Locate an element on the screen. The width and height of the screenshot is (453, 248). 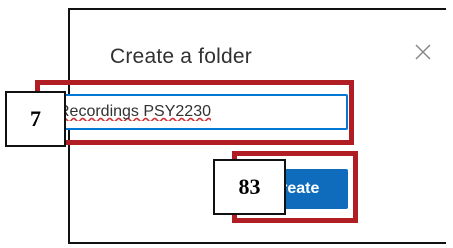
step-label-input: 7 is located at coordinates (35, 119).